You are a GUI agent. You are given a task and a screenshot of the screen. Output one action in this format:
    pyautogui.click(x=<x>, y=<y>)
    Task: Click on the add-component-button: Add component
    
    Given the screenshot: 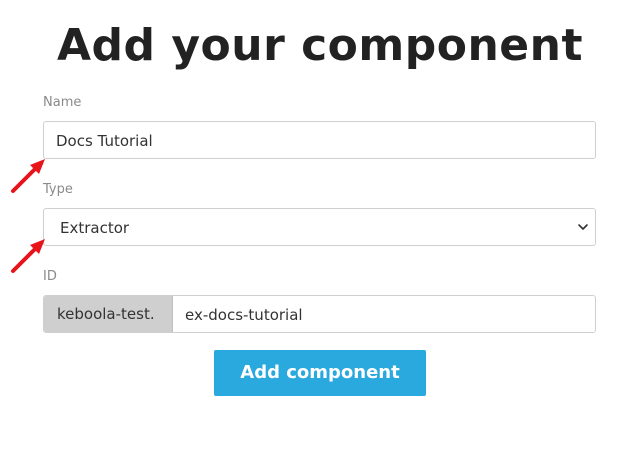 What is the action you would take?
    pyautogui.click(x=320, y=373)
    